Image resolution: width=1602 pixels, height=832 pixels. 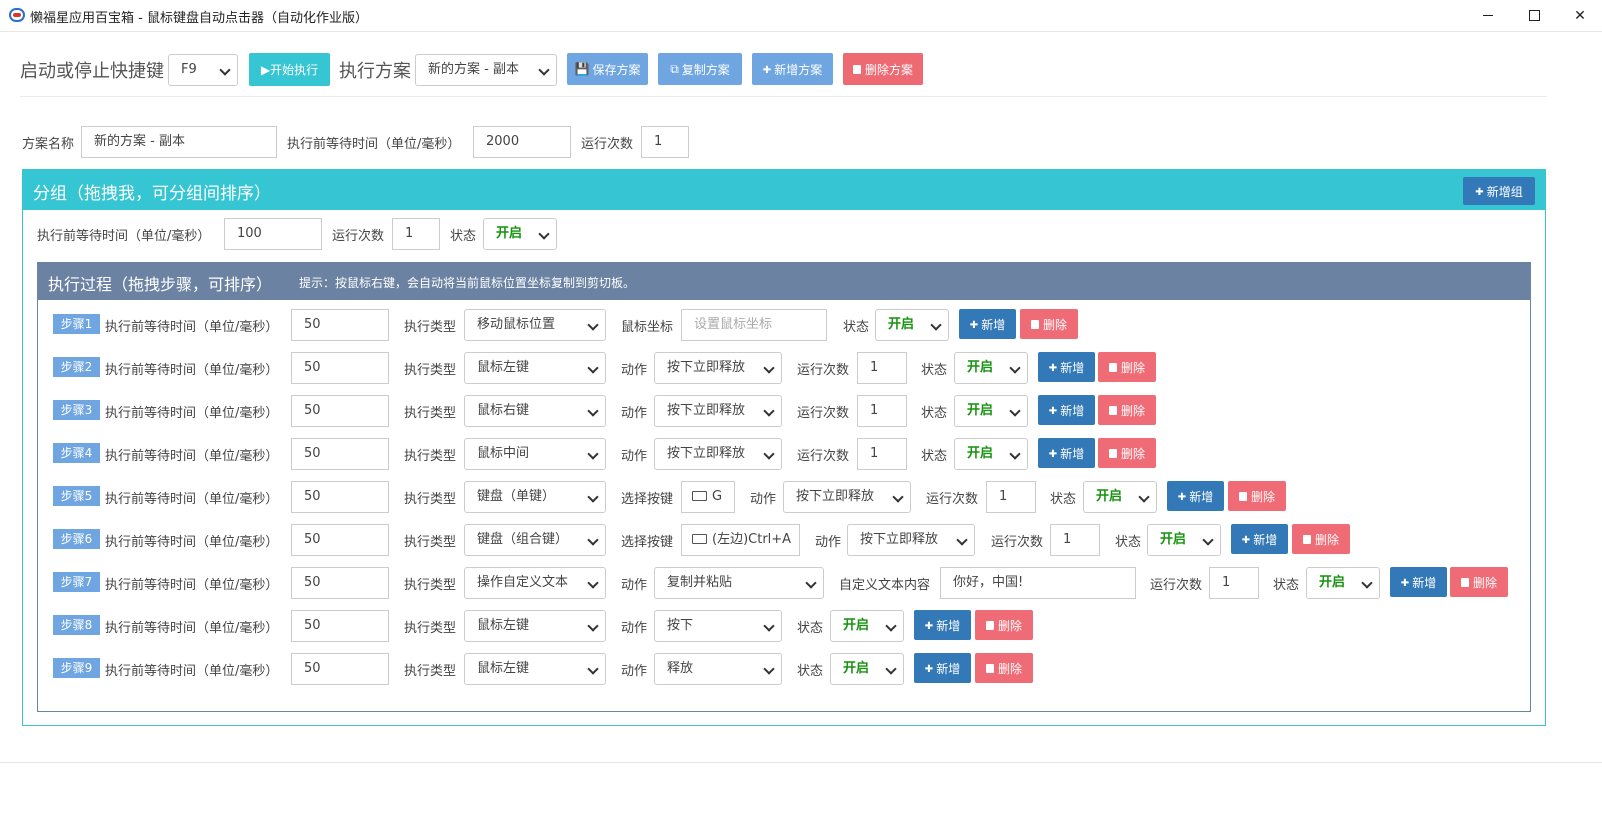 I want to click on step-badge: 步骤1, so click(x=76, y=324).